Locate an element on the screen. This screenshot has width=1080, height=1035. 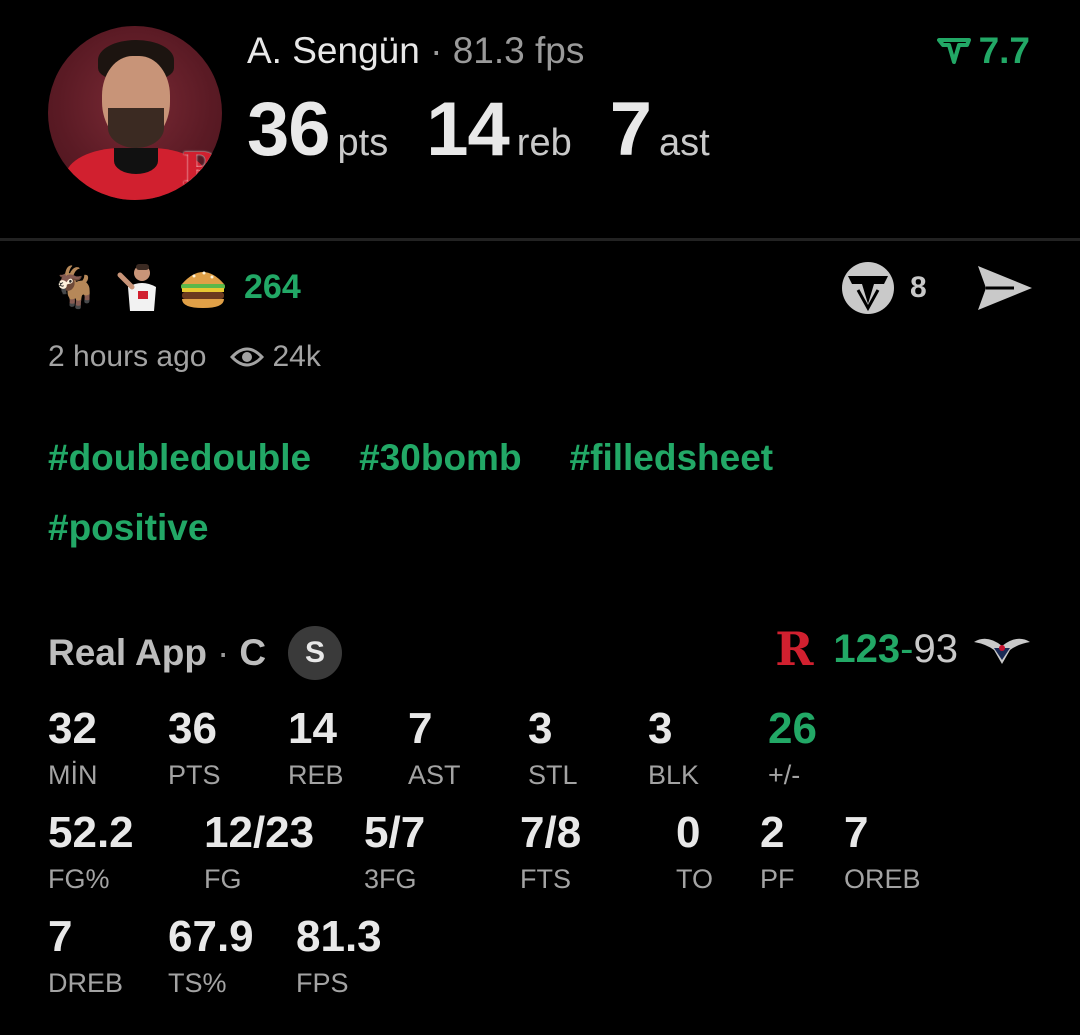
stat-value: 2 is located at coordinates (772, 832).